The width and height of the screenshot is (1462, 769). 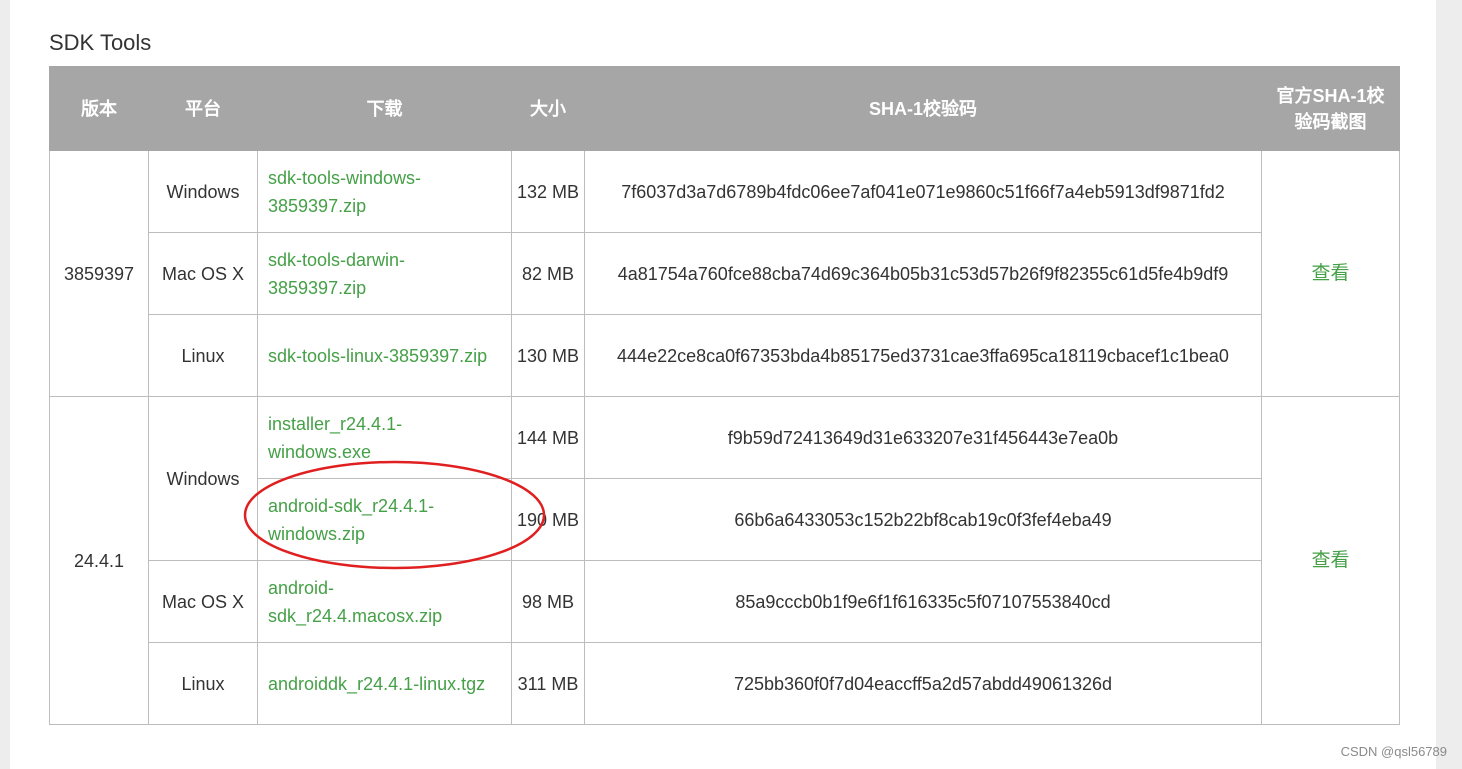 What do you see at coordinates (548, 519) in the screenshot?
I see `size-cell: 190 MB` at bounding box center [548, 519].